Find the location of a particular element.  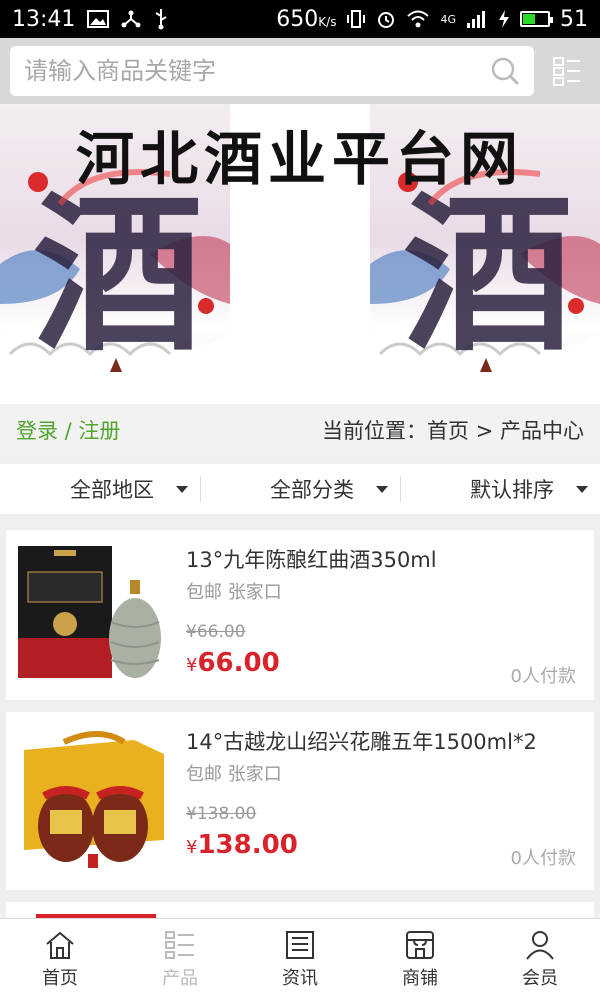

filter-category: 全部分类 is located at coordinates (300, 489).